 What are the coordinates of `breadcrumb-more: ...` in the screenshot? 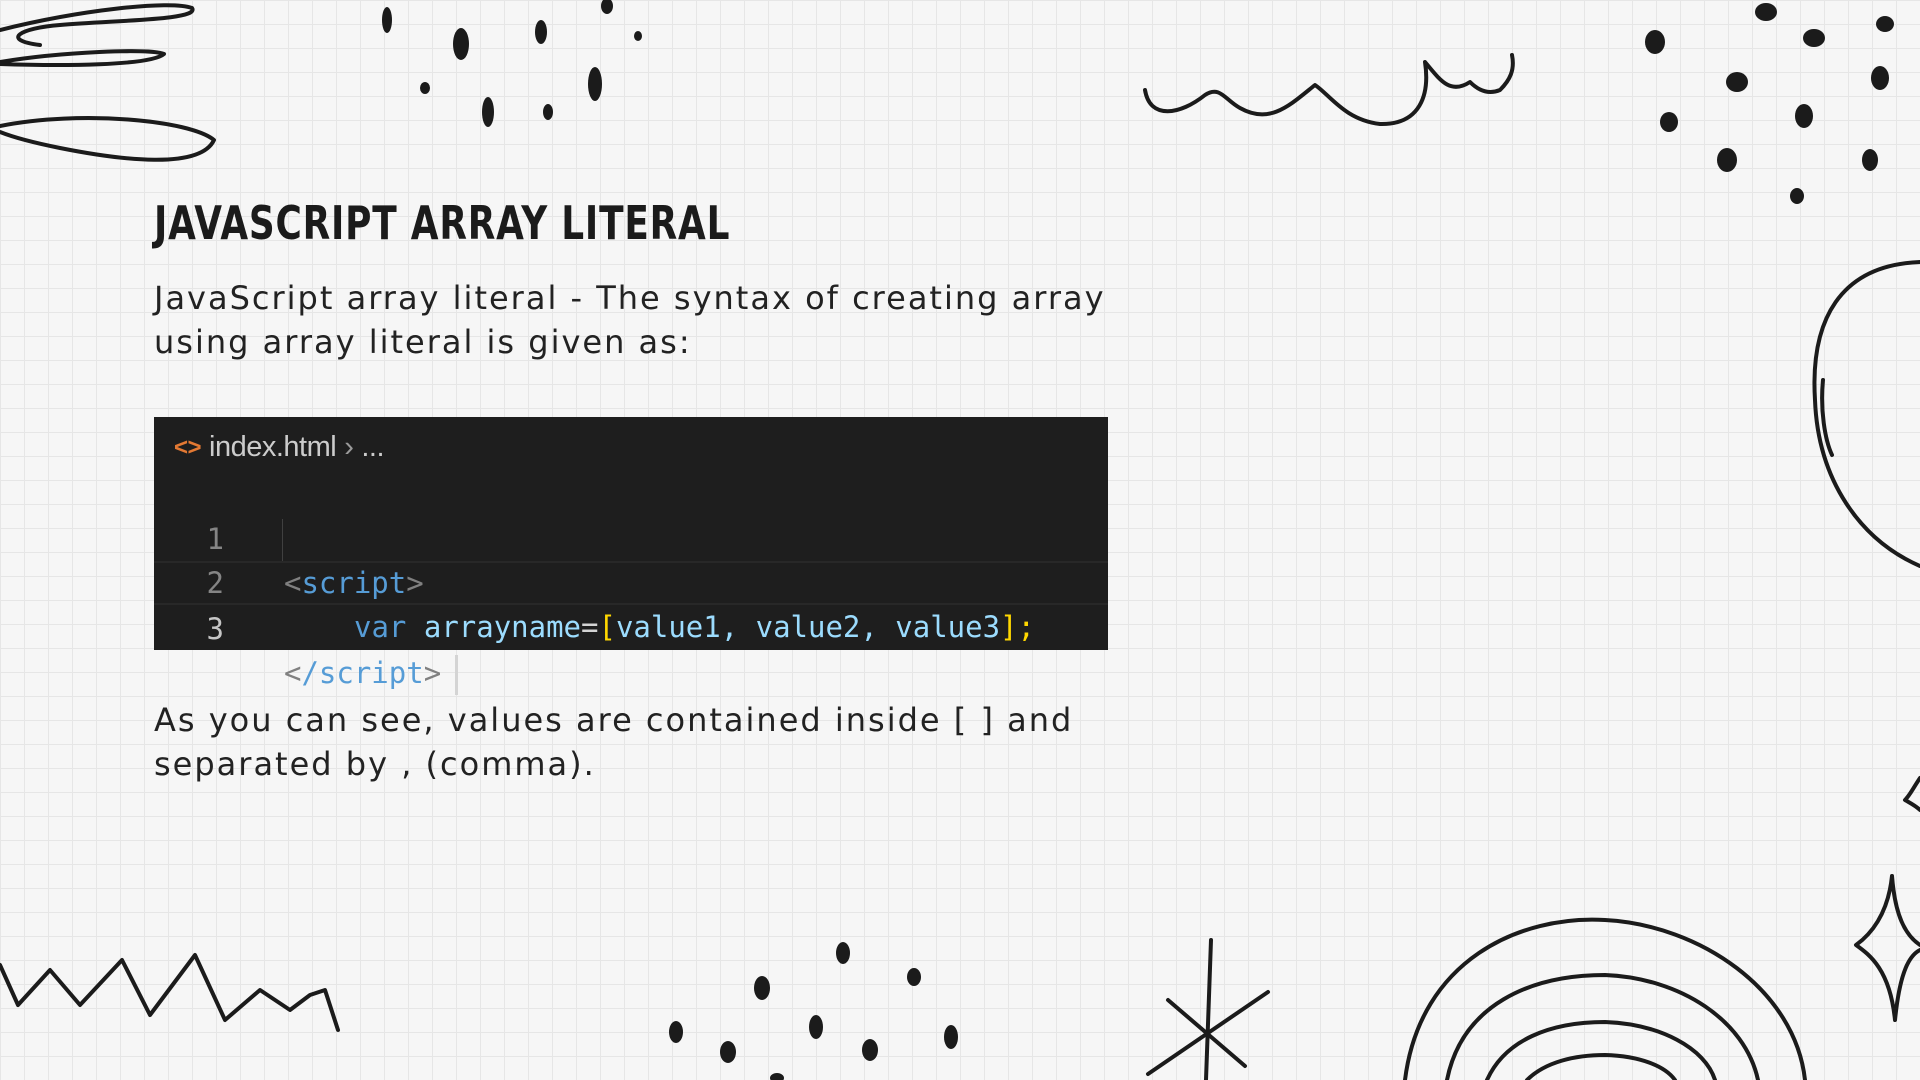 It's located at (373, 447).